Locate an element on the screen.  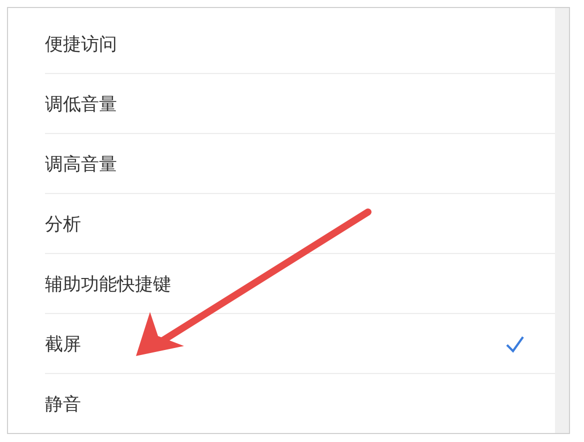
option-row: 调低音量 is located at coordinates (300, 104).